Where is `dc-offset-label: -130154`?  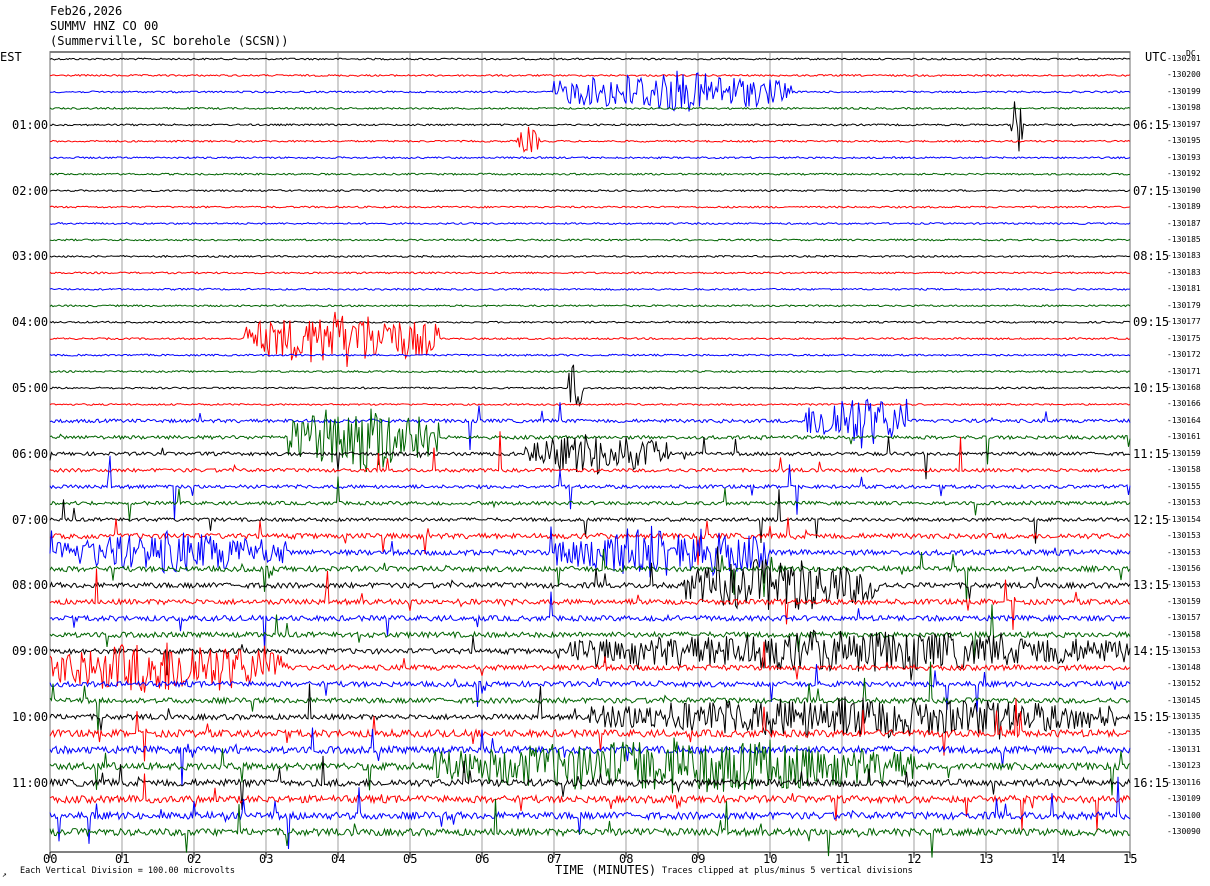
dc-offset-label: -130154 is located at coordinates (1184, 519).